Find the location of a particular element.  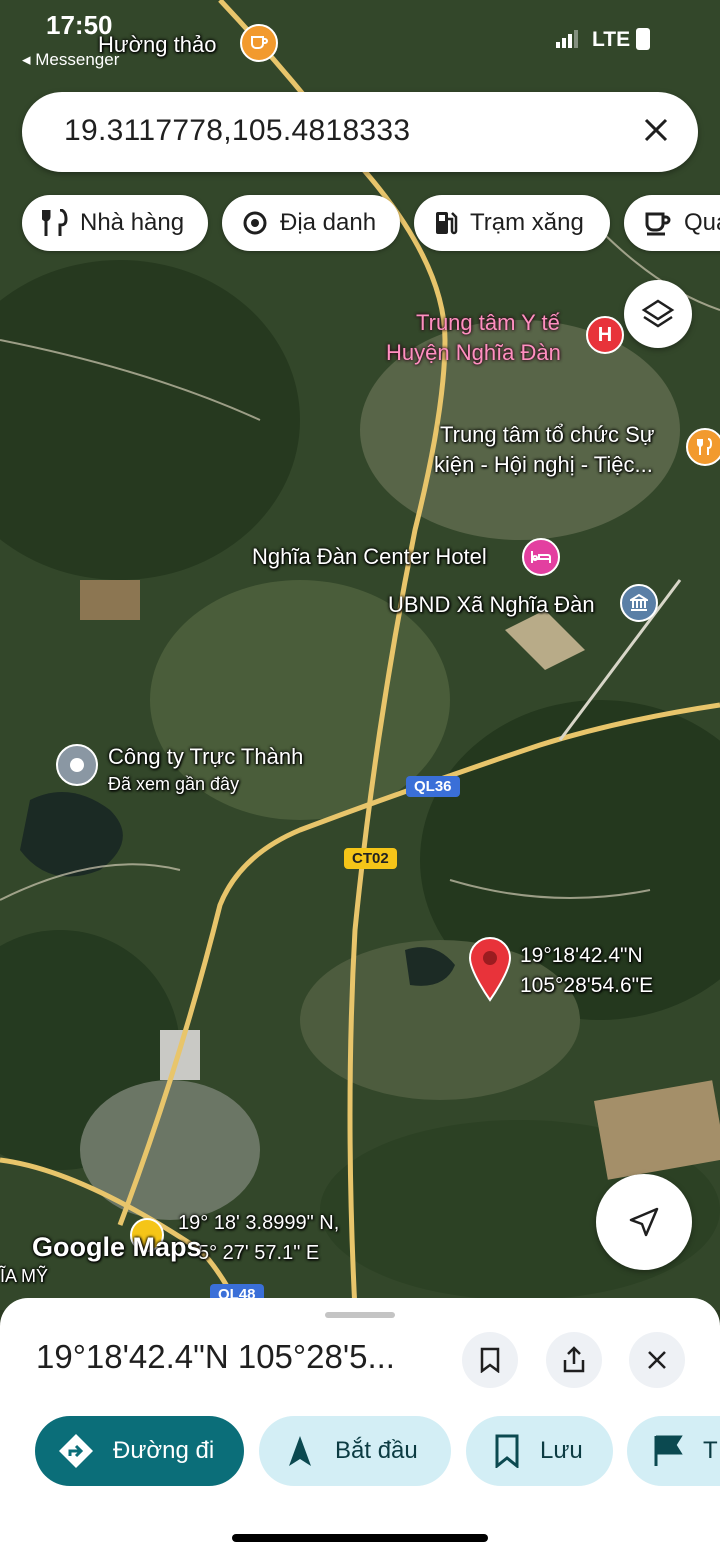

start-label: Bắt đầu is located at coordinates (376, 1450).